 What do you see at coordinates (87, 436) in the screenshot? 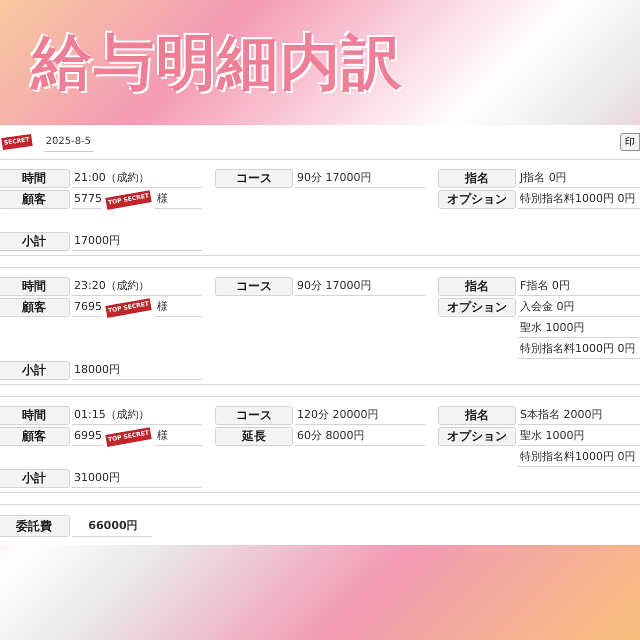
I see `field-value: 6995` at bounding box center [87, 436].